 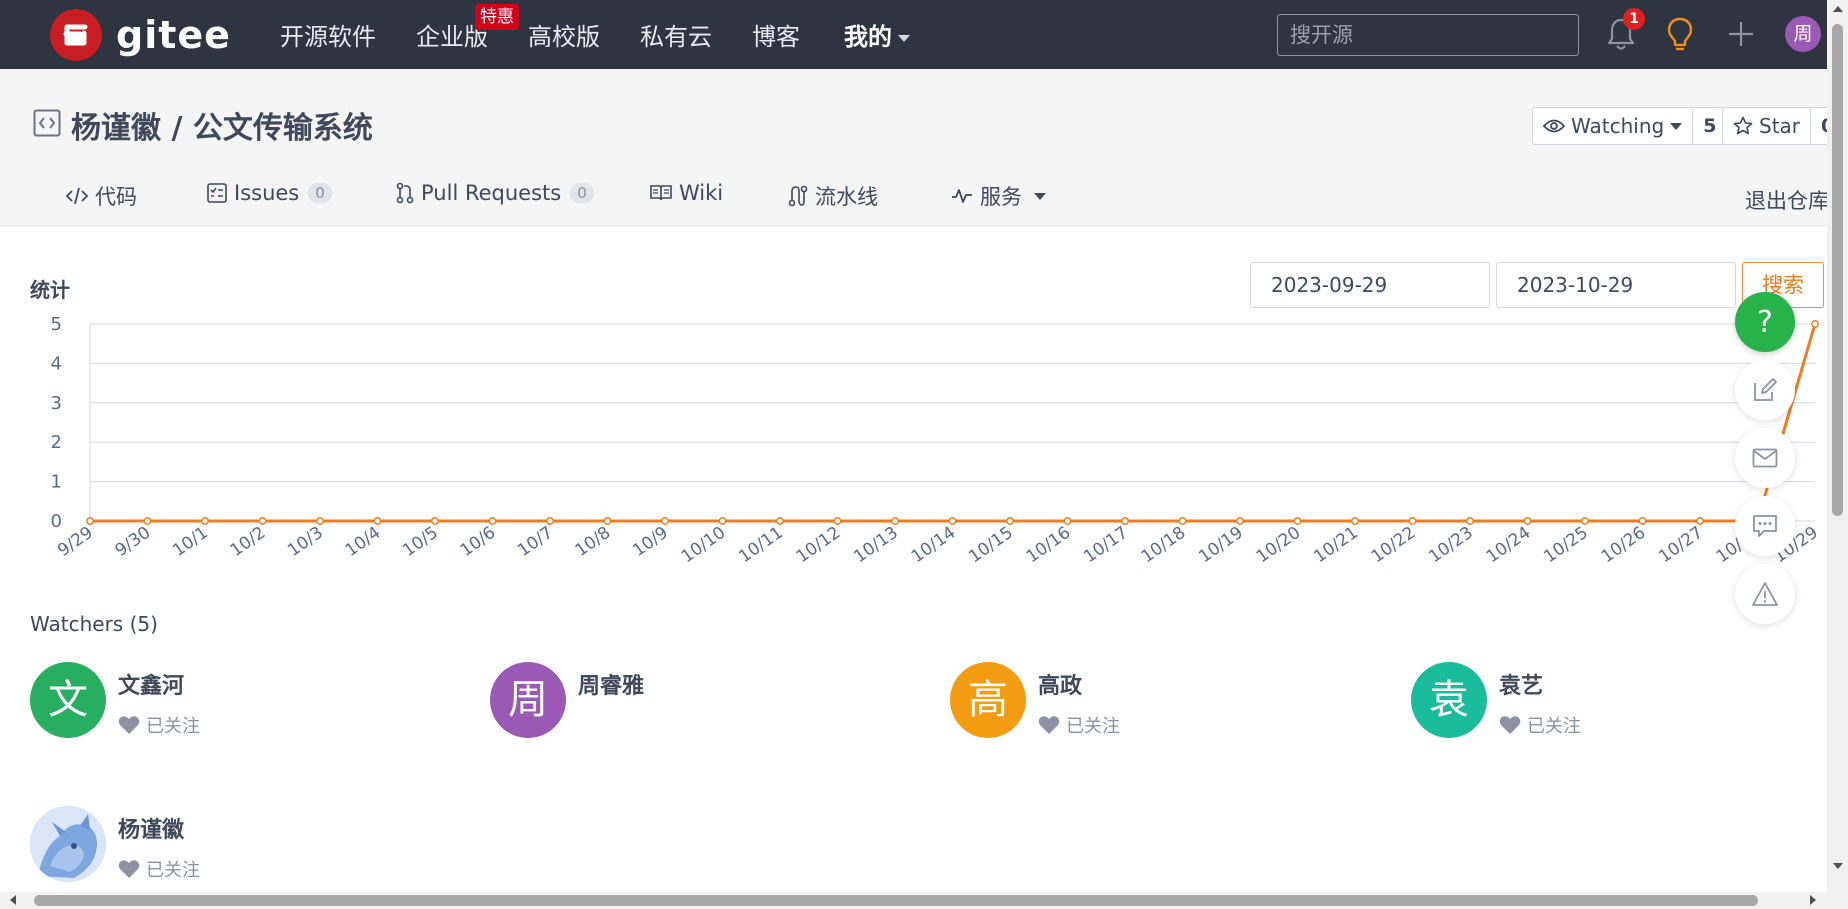 I want to click on pull-request-icon, so click(x=405, y=193).